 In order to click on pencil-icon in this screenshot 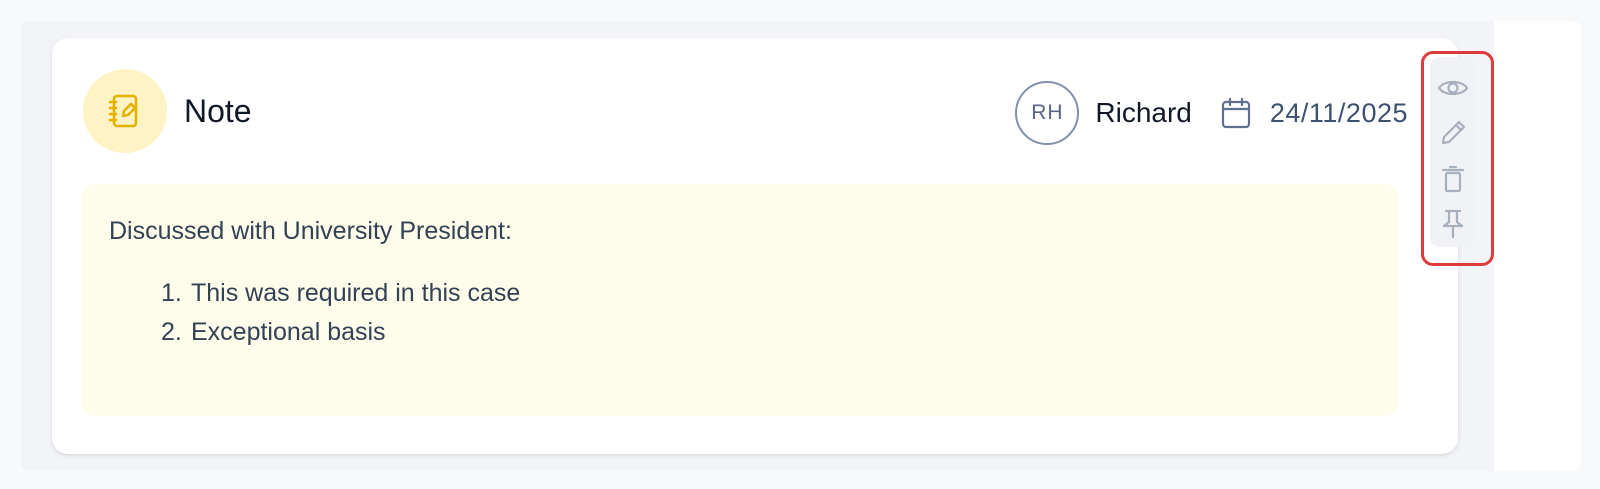, I will do `click(1453, 133)`.